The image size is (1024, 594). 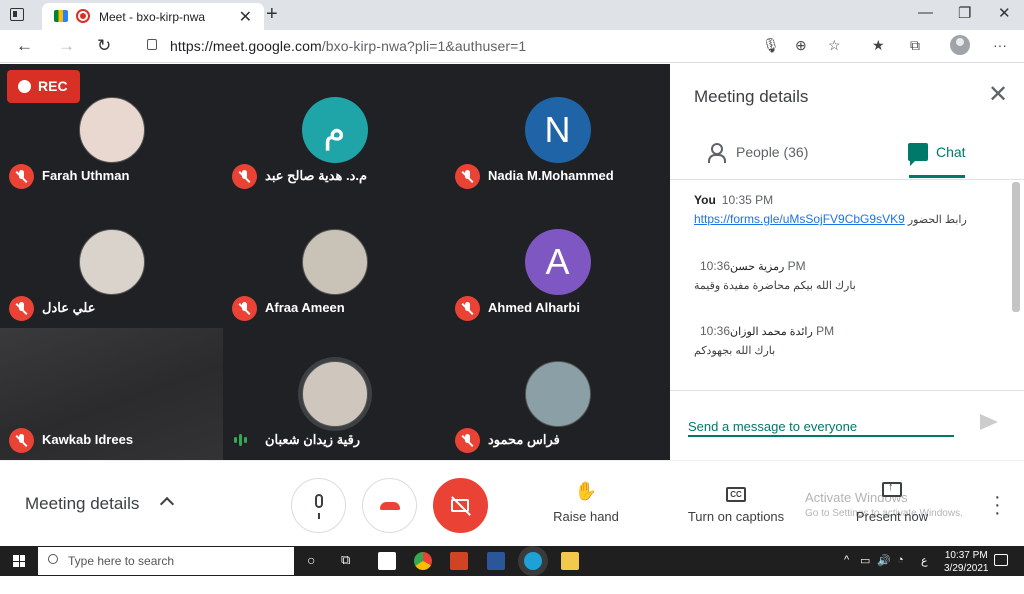 I want to click on chat-icon, so click(x=918, y=154).